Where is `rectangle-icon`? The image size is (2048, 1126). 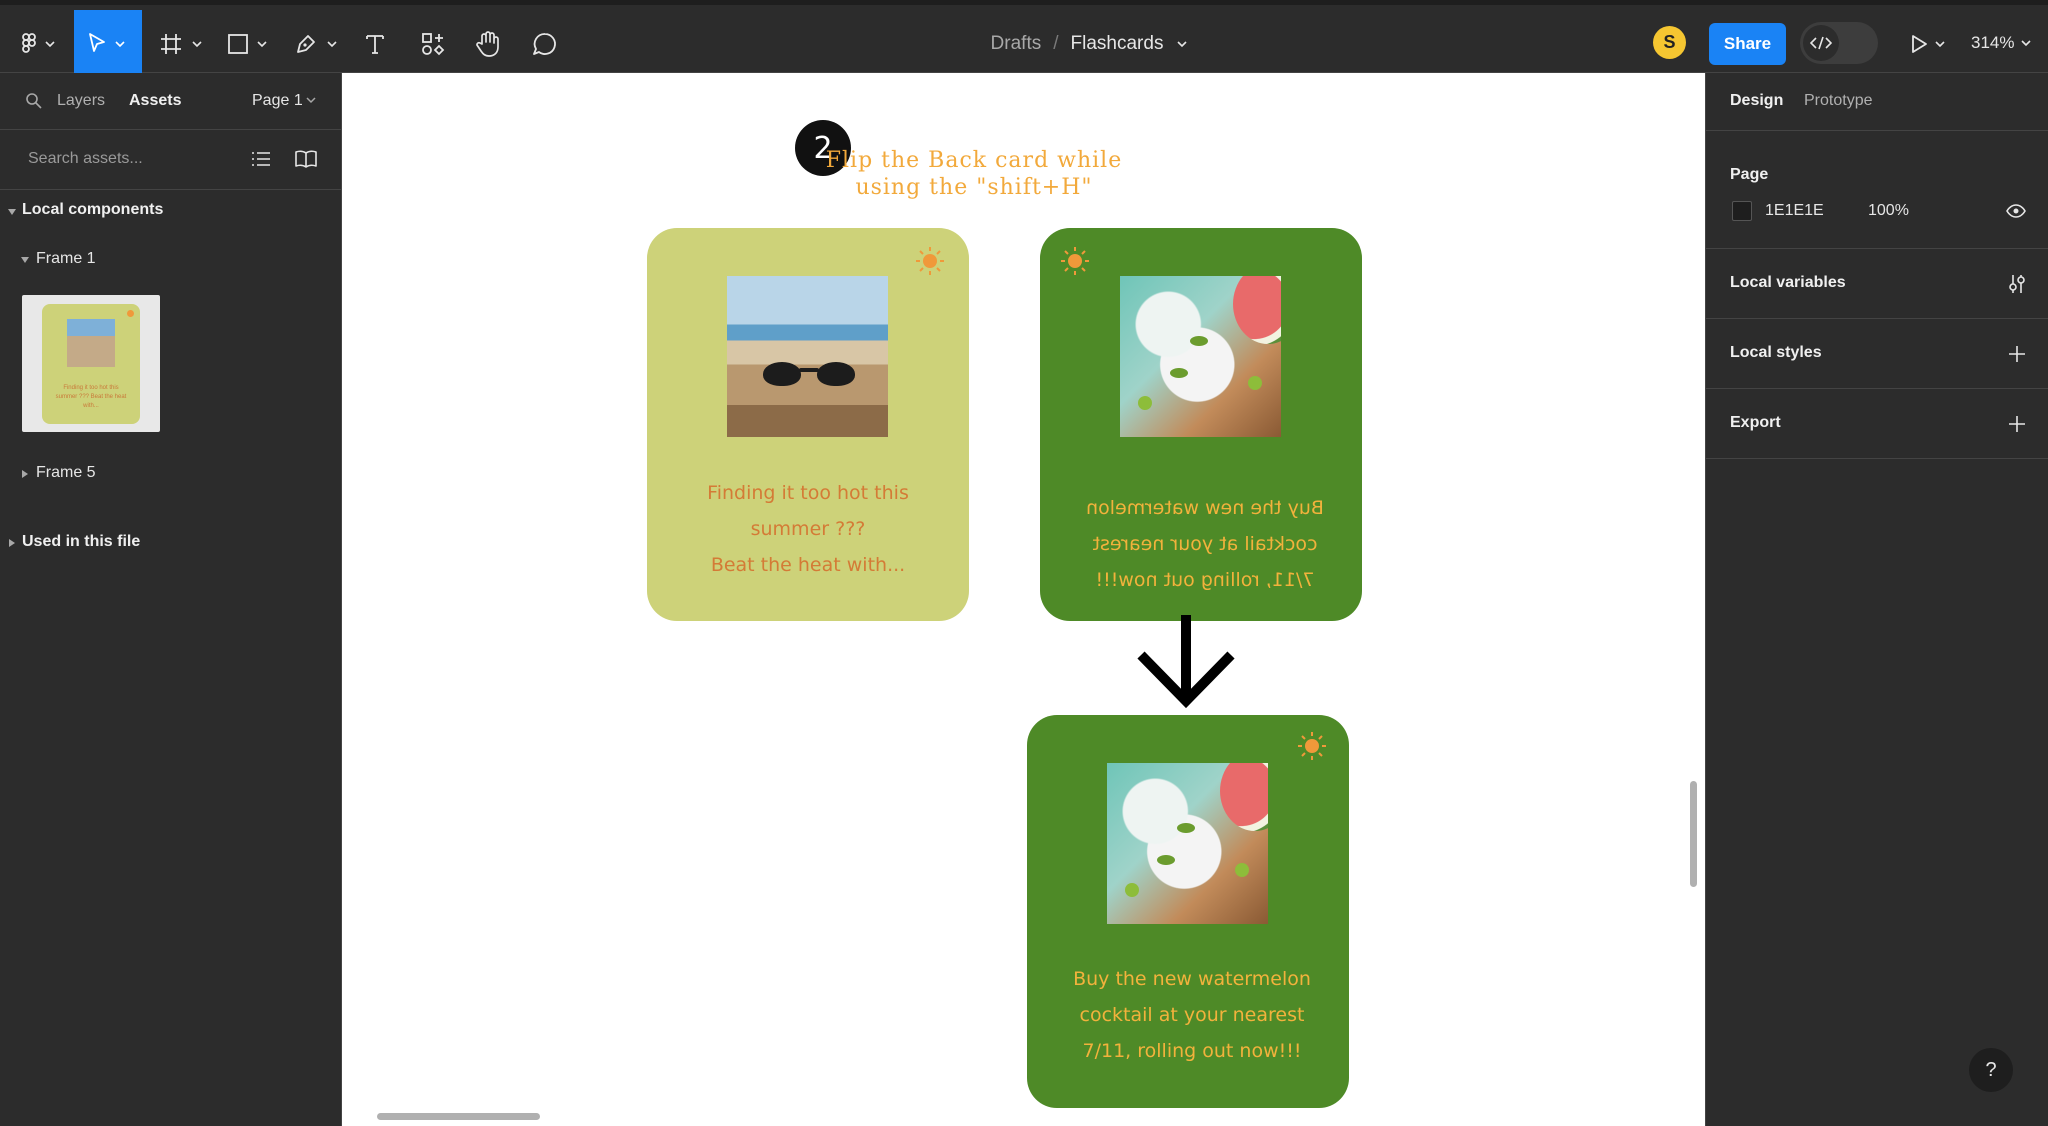
rectangle-icon is located at coordinates (247, 43).